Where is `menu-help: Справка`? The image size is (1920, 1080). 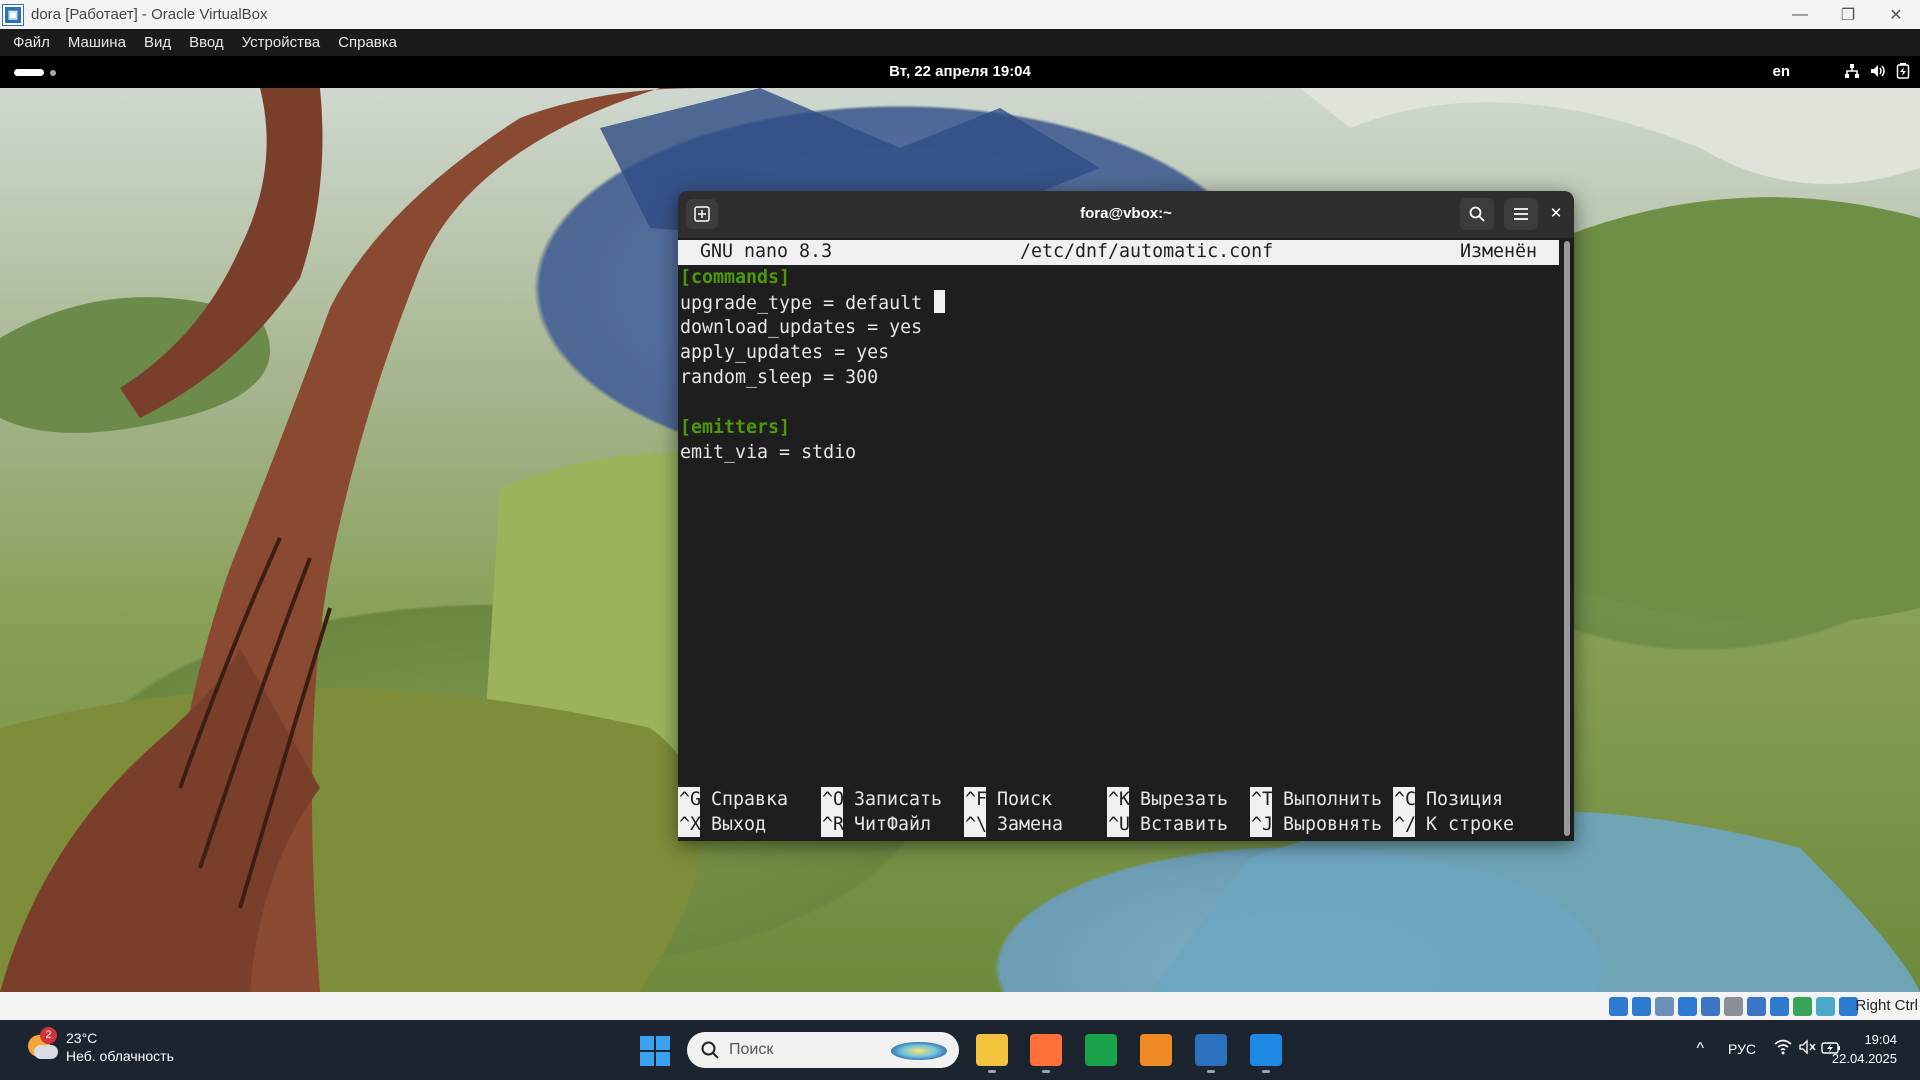
menu-help: Справка is located at coordinates (367, 42).